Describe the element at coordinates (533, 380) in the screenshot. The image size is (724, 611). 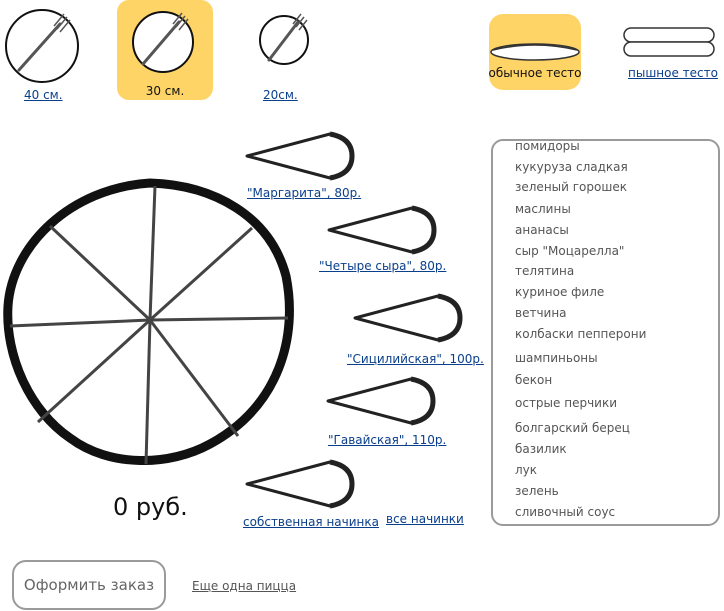
I see `ingredient-item: бекон` at that location.